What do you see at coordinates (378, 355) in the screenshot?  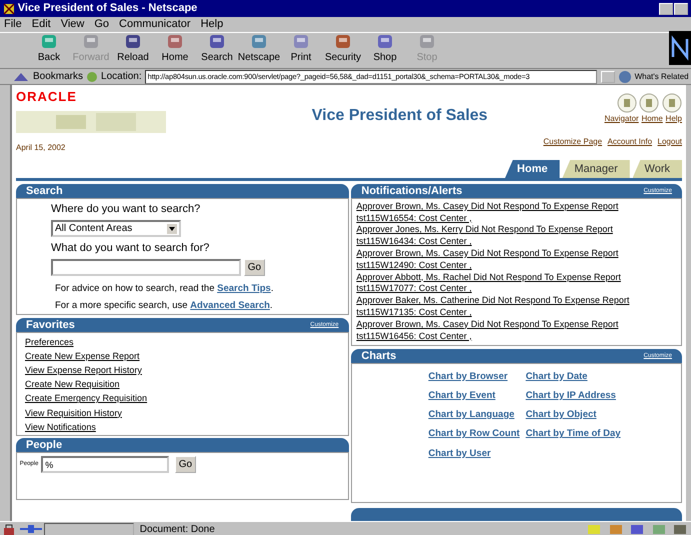 I see `panel-title: Charts` at bounding box center [378, 355].